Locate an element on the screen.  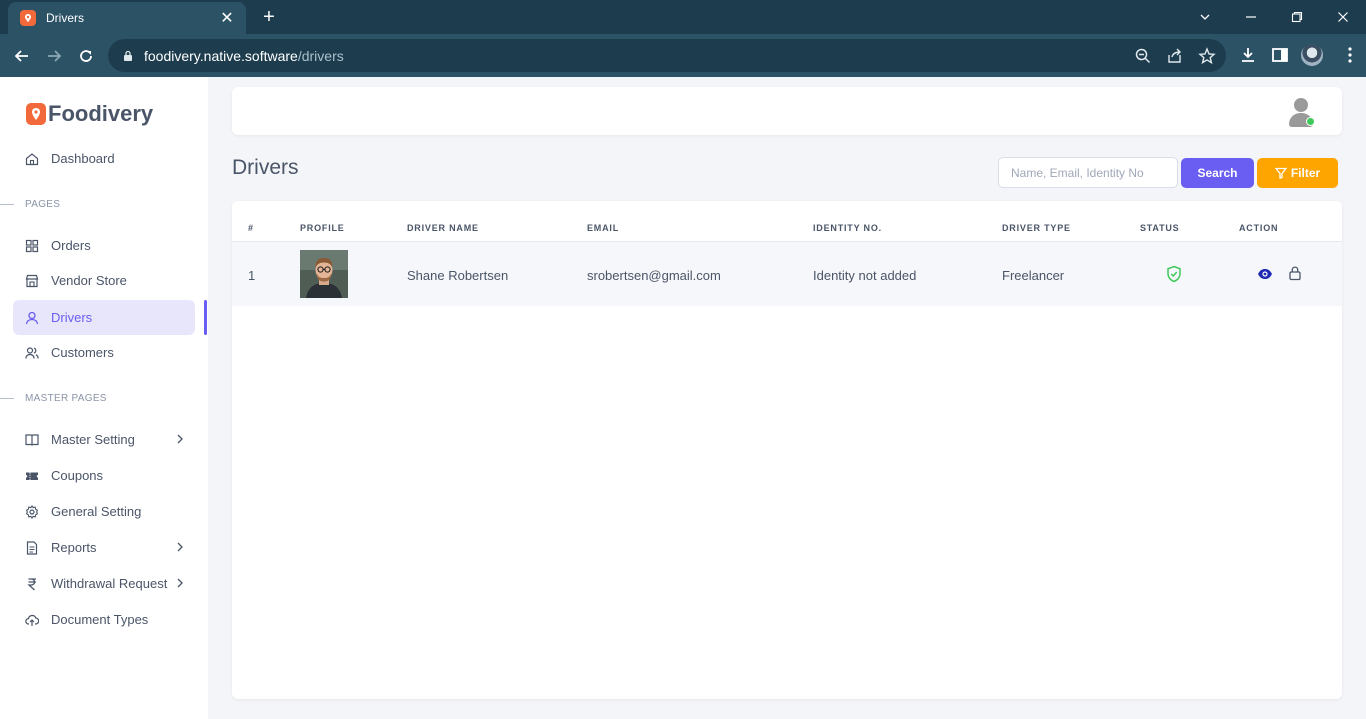
gear-icon is located at coordinates (32, 511).